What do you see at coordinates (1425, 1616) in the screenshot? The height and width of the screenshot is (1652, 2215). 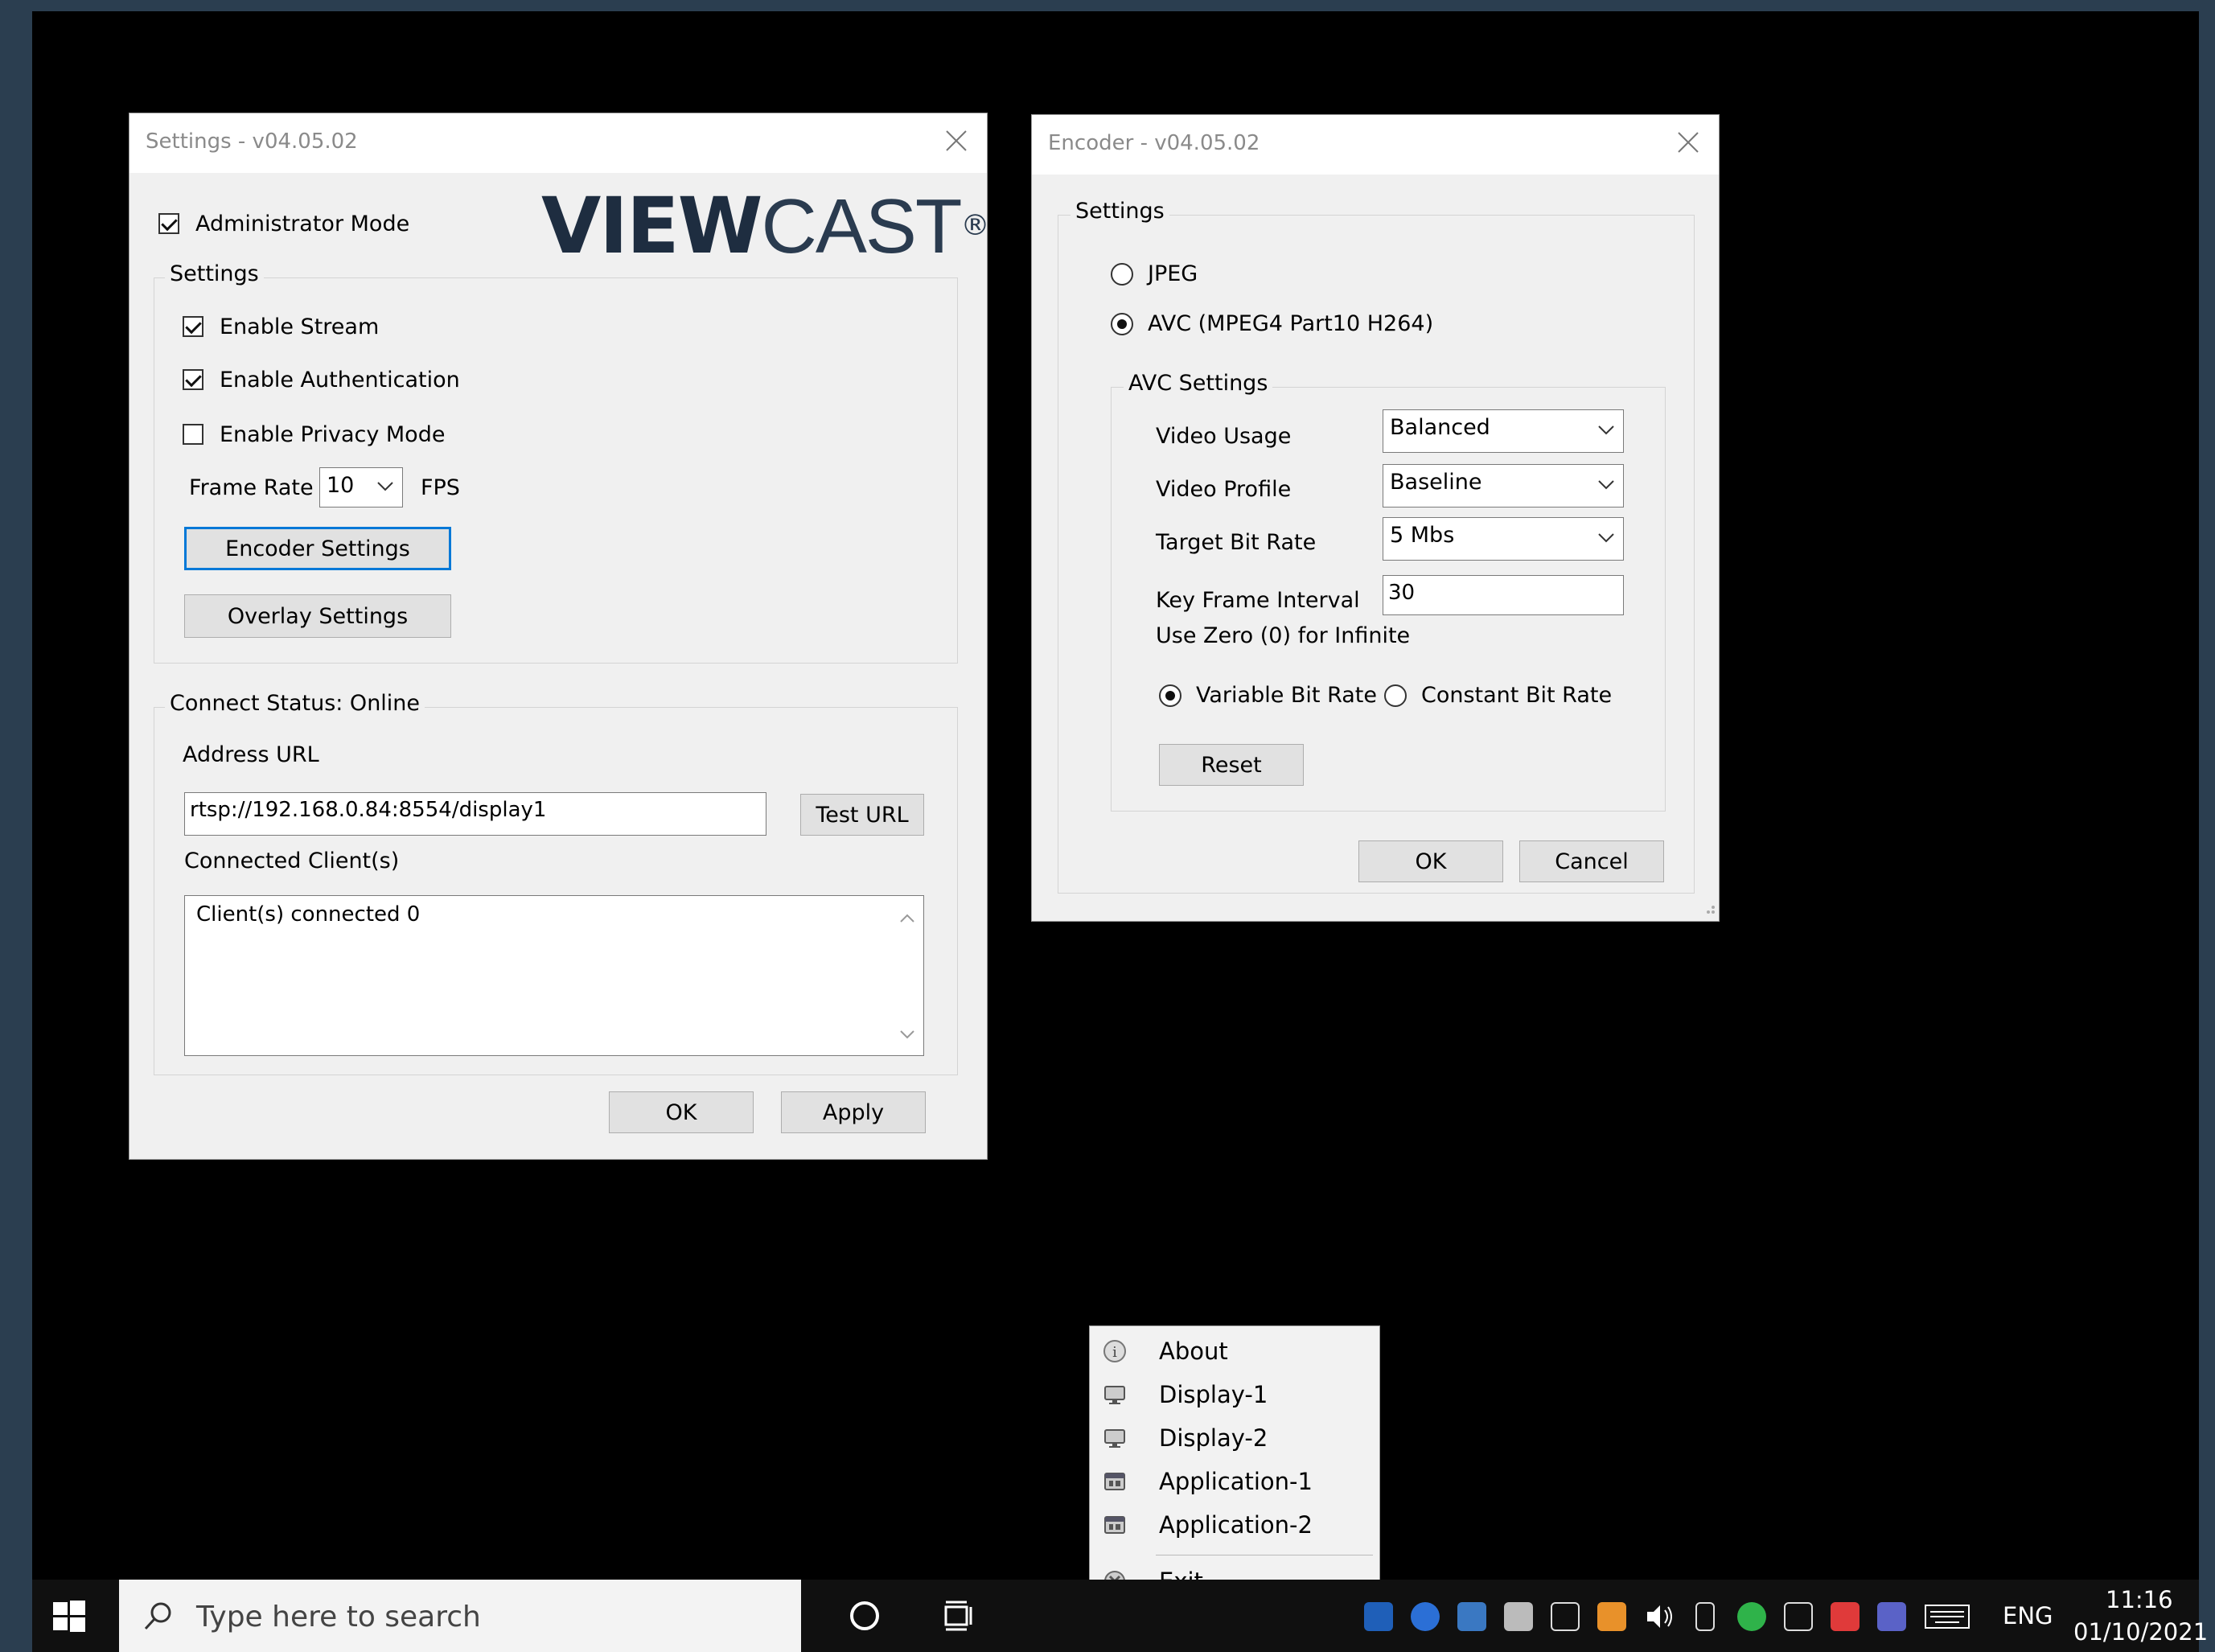 I see `malwarebytes-icon` at bounding box center [1425, 1616].